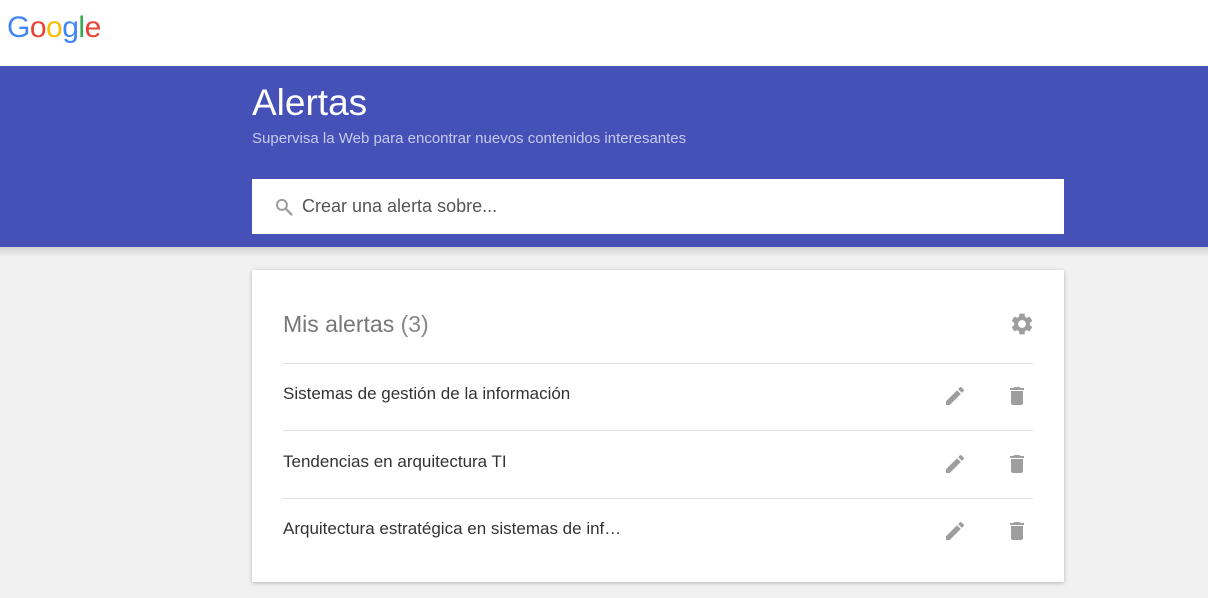 The width and height of the screenshot is (1208, 598). I want to click on search-box, so click(658, 206).